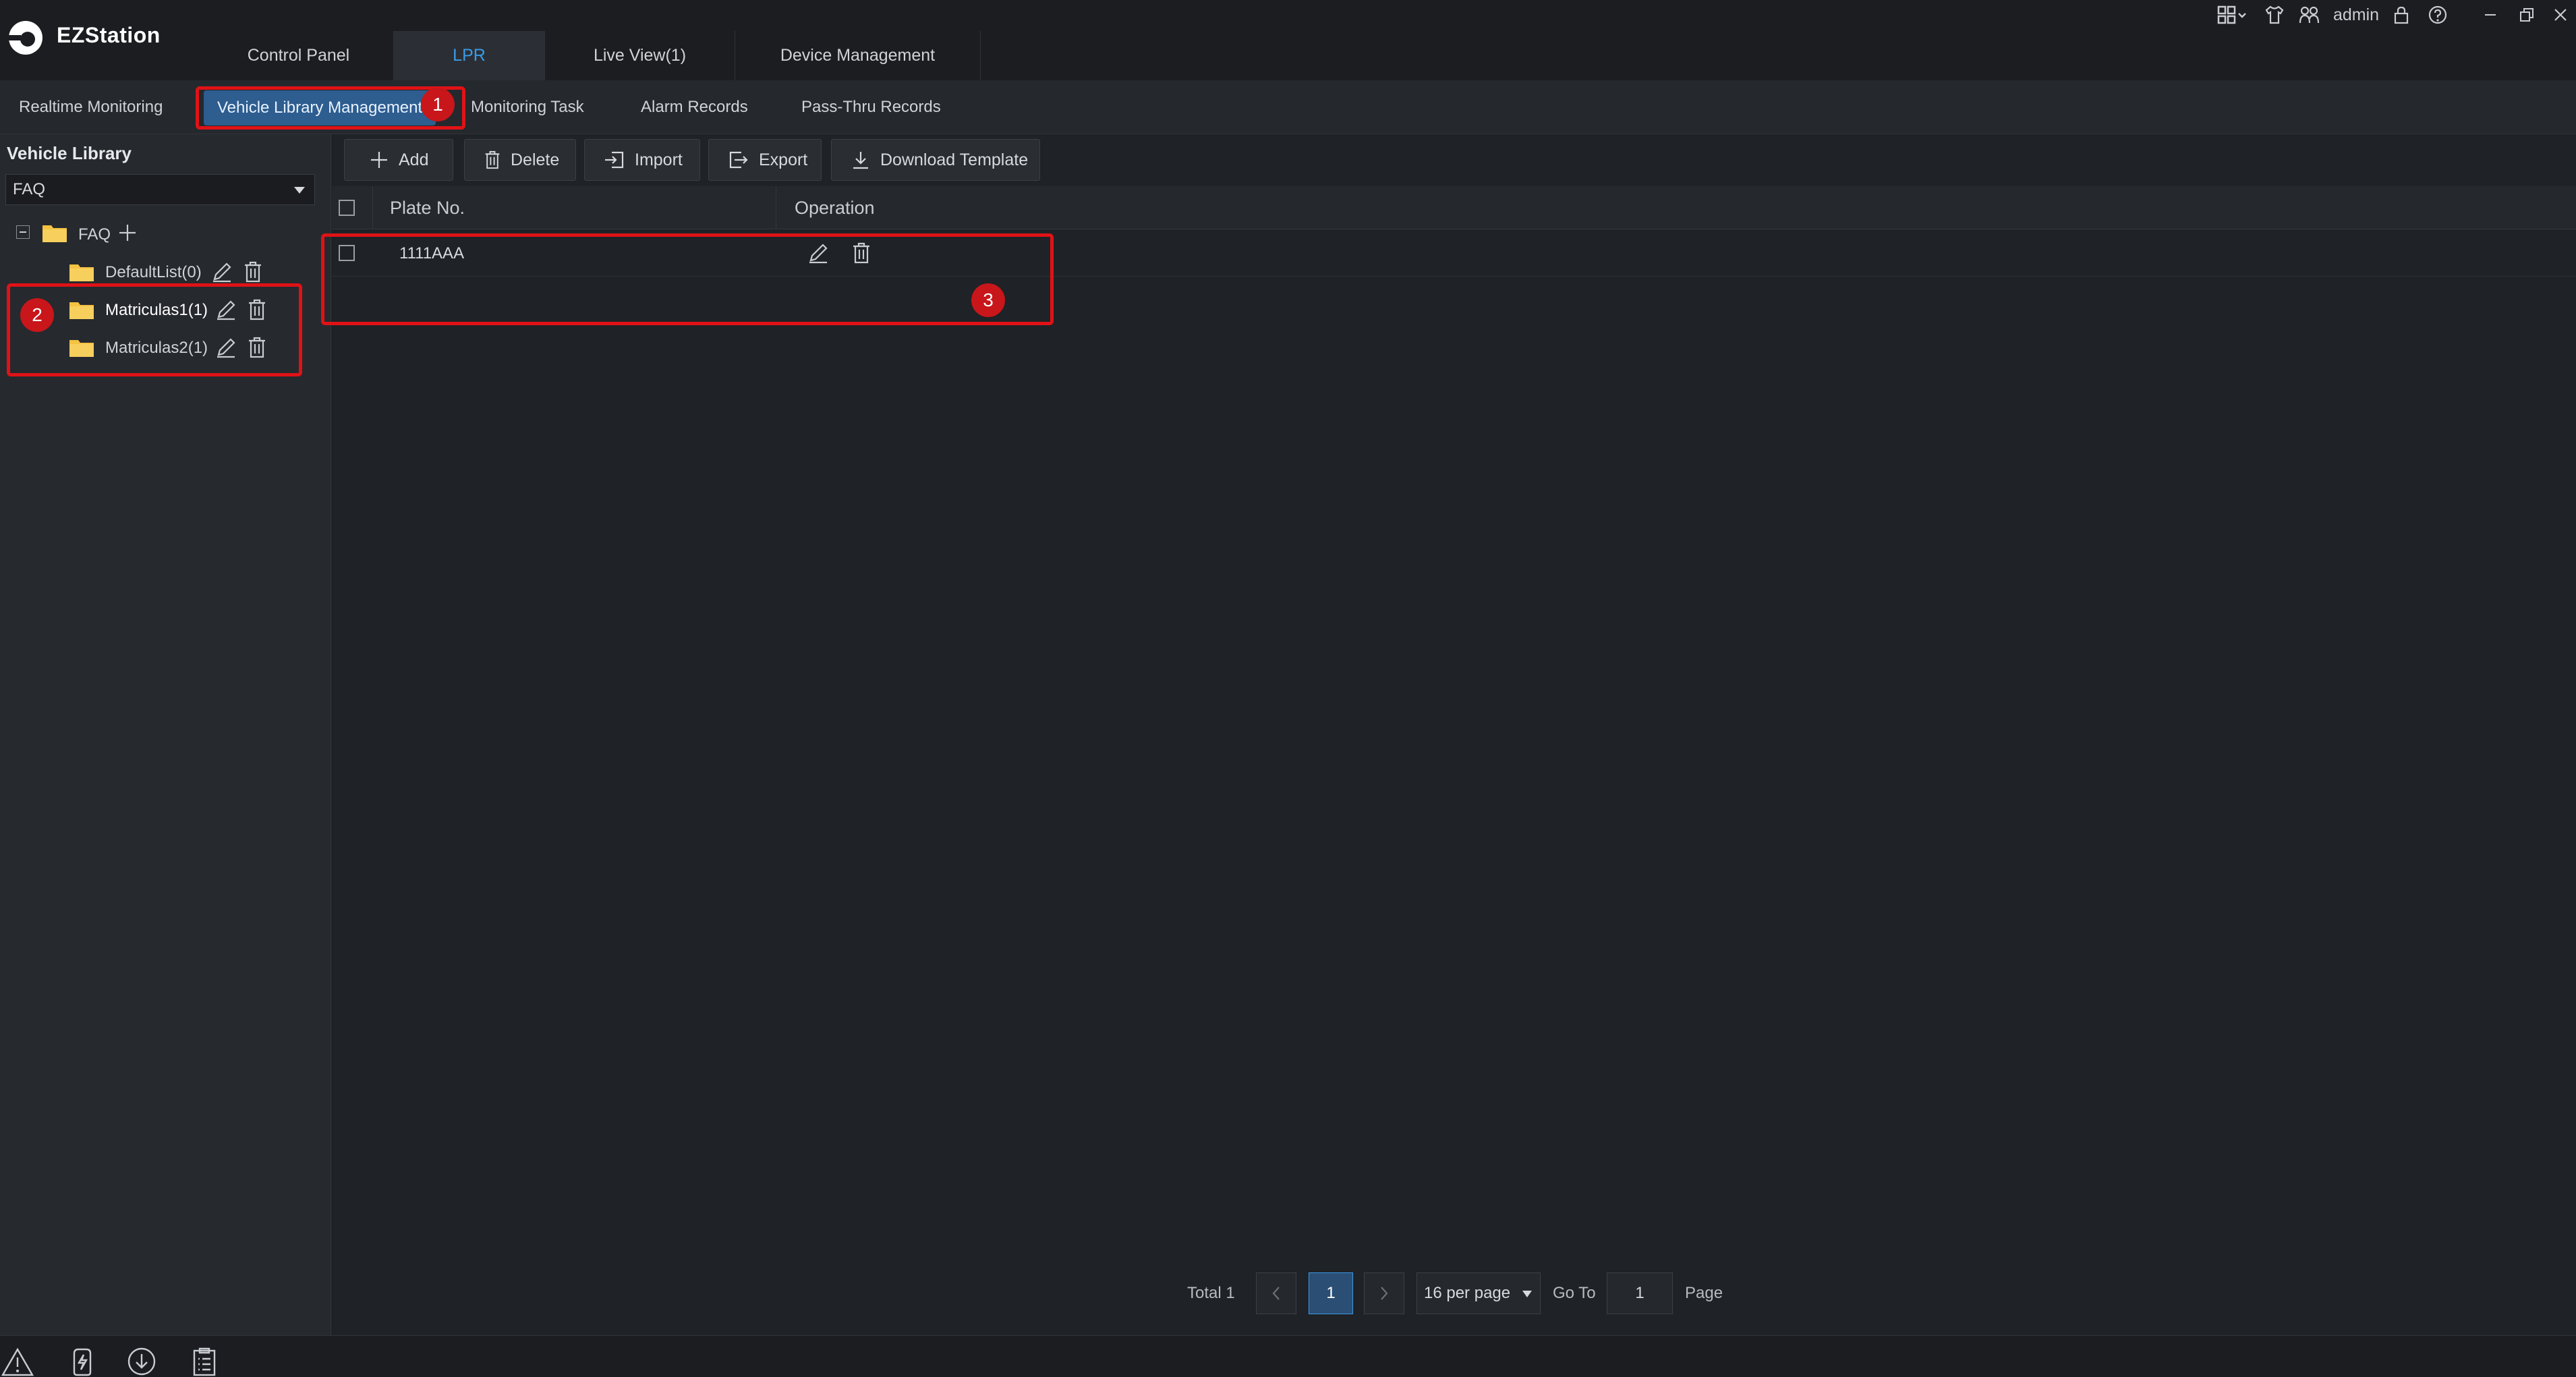 Image resolution: width=2576 pixels, height=1377 pixels. What do you see at coordinates (26, 38) in the screenshot?
I see `ezstation-logo-icon` at bounding box center [26, 38].